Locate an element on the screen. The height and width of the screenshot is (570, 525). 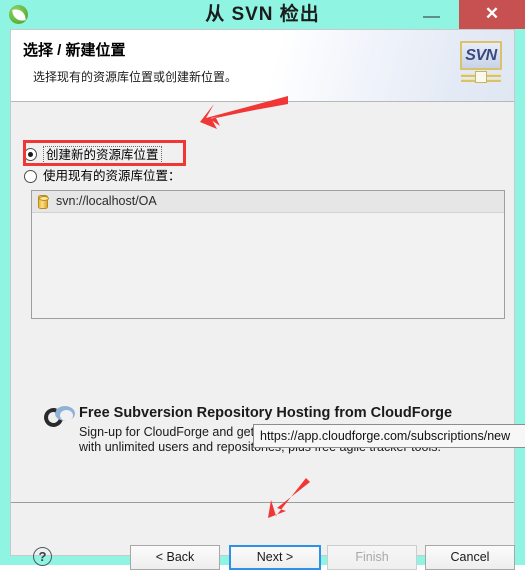
close-button: ✕ is located at coordinates (492, 14).